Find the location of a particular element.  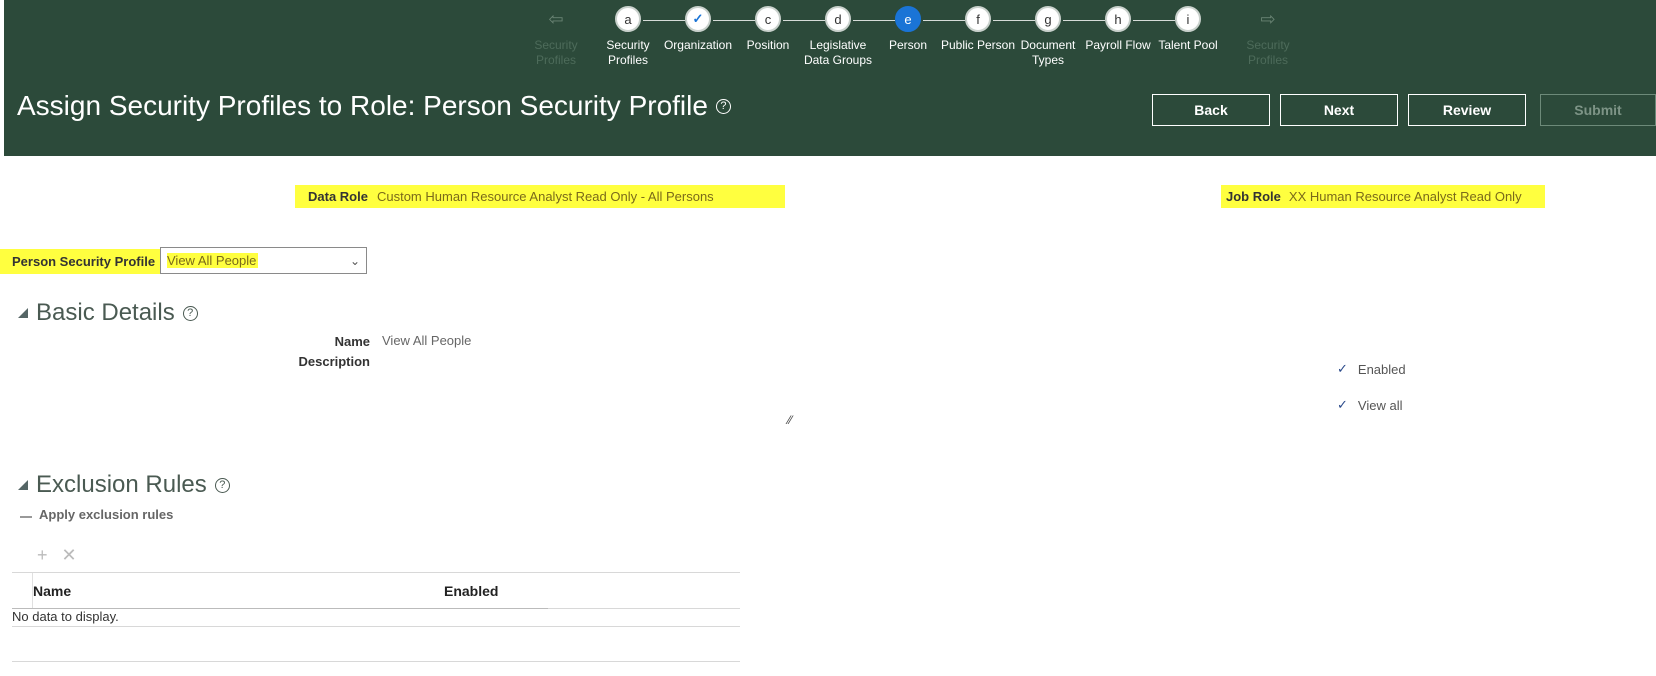

train-stop-organization: ✓ Organization is located at coordinates (698, 29).